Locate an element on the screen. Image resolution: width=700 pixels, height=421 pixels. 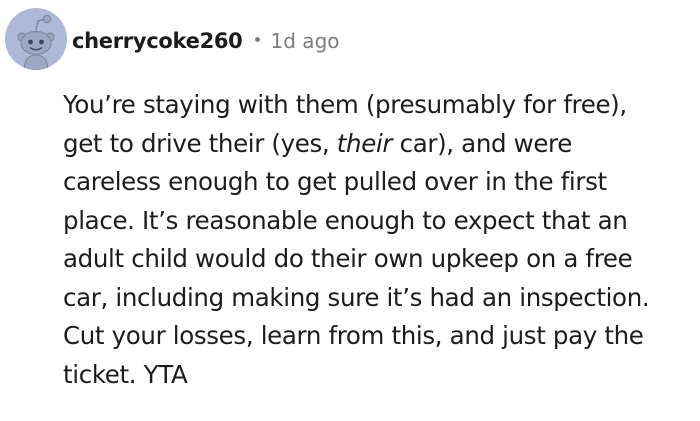
comment-text: ticket. YTA is located at coordinates (125, 374).